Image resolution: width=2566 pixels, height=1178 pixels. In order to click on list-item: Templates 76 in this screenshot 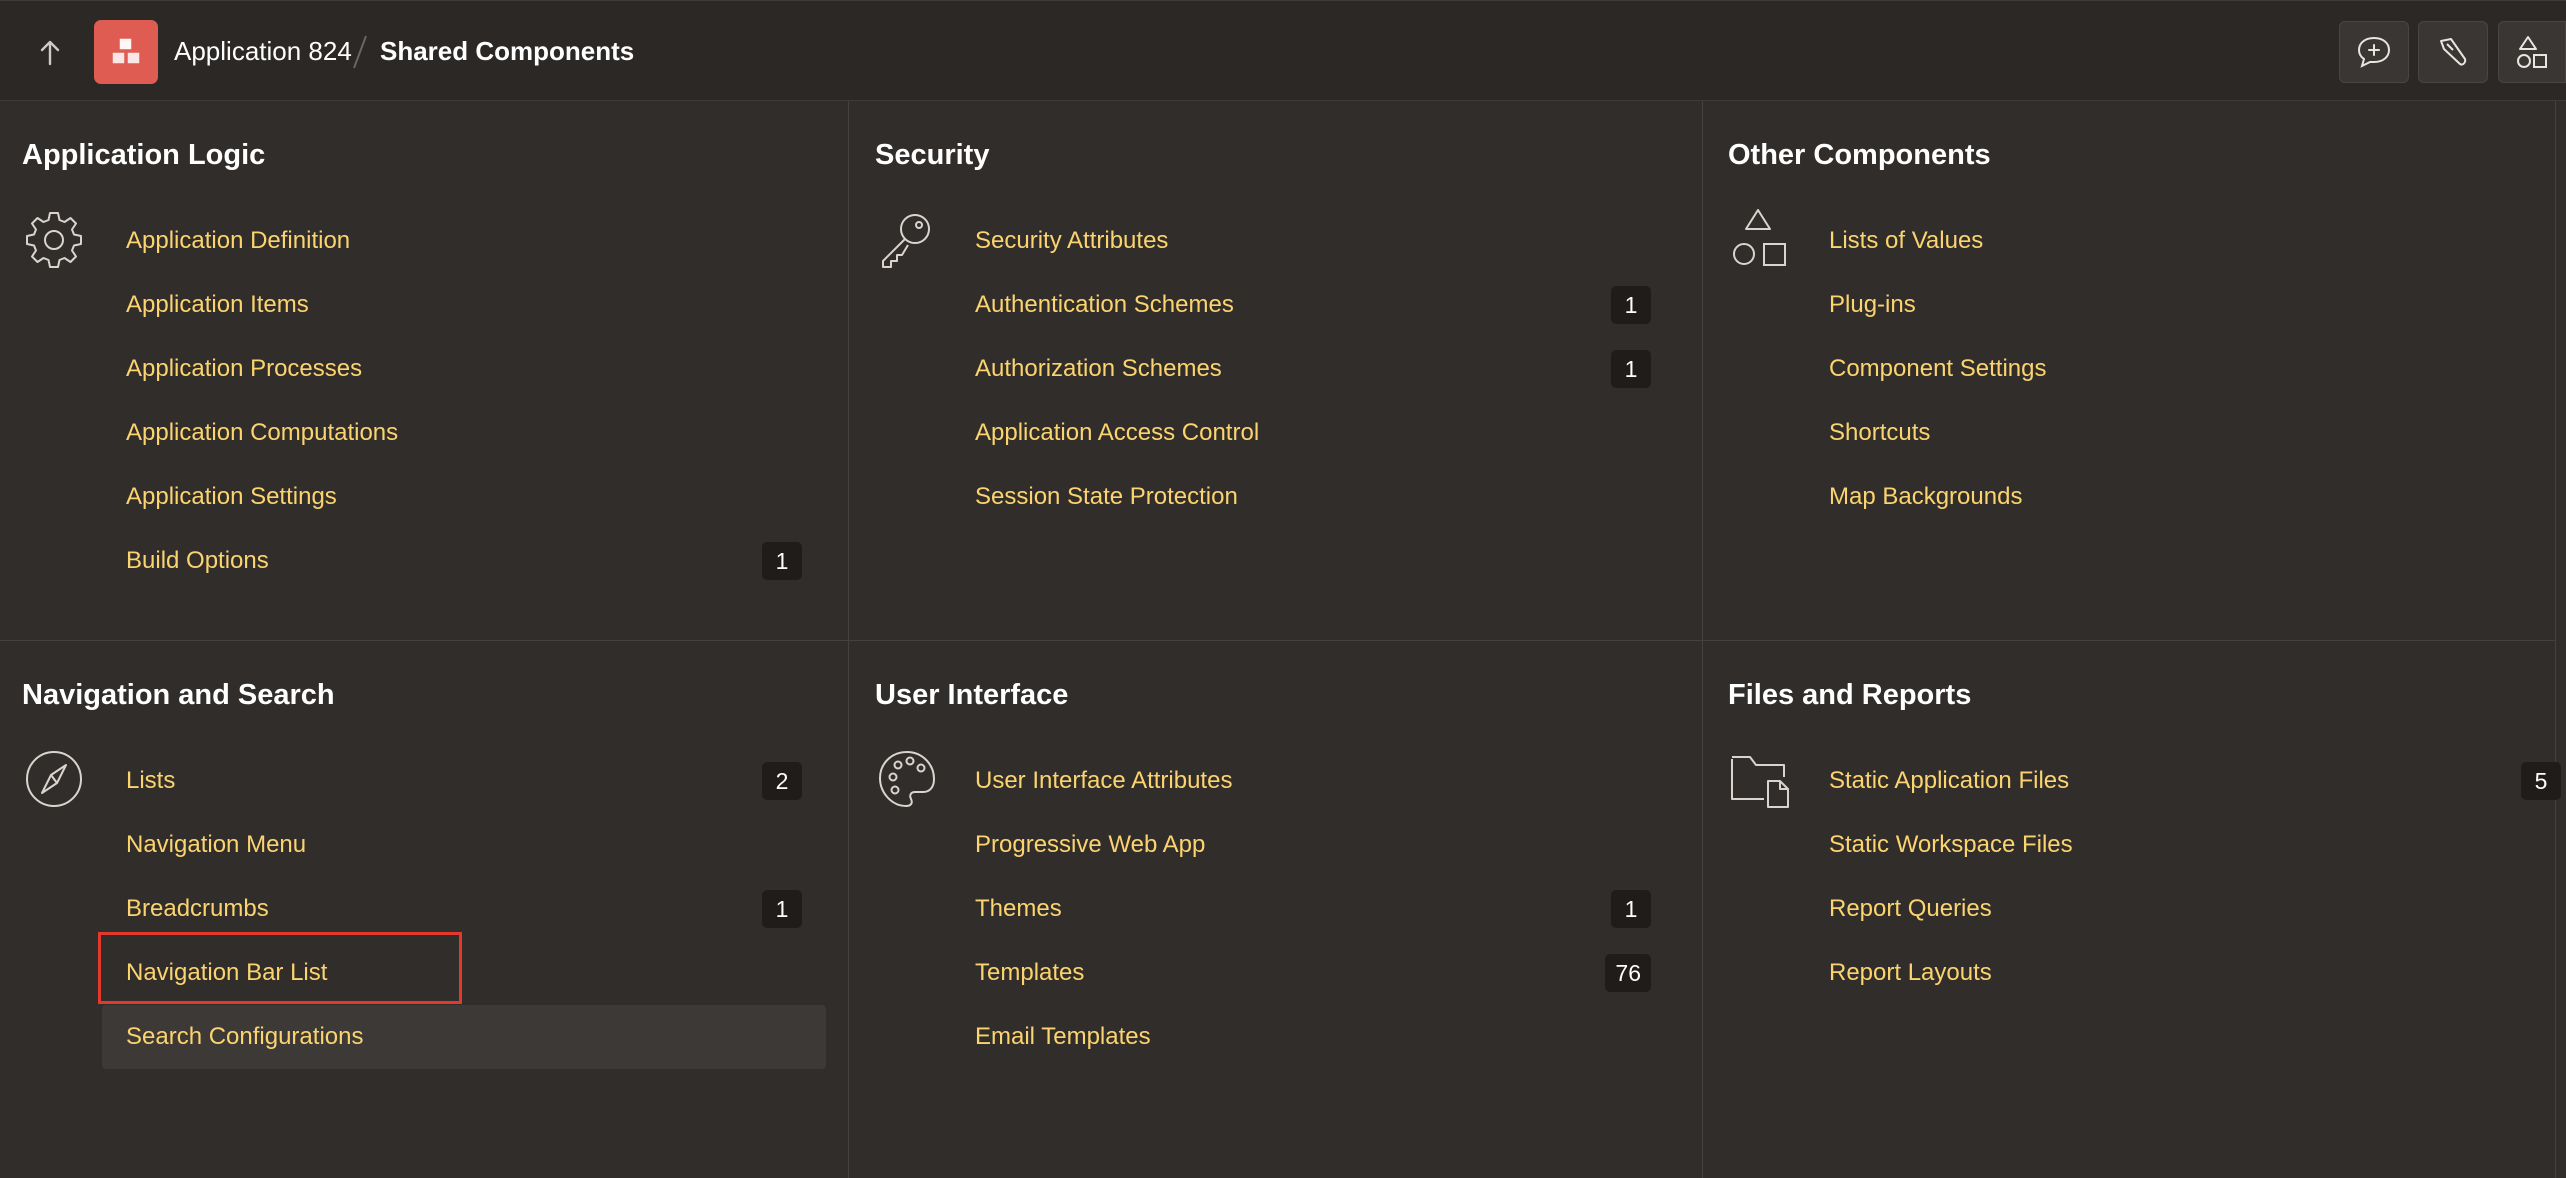, I will do `click(1313, 973)`.